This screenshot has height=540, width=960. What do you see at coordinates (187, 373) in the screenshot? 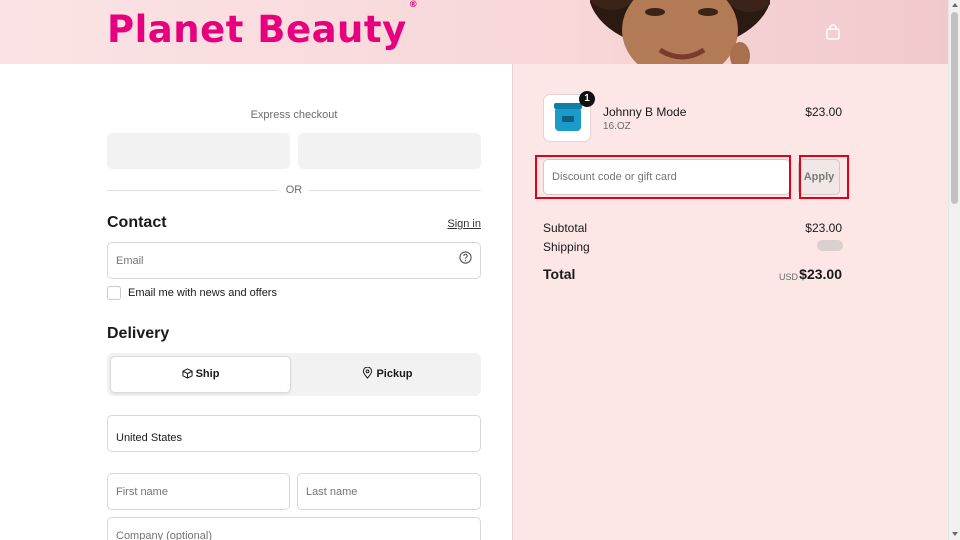
I see `box-icon` at bounding box center [187, 373].